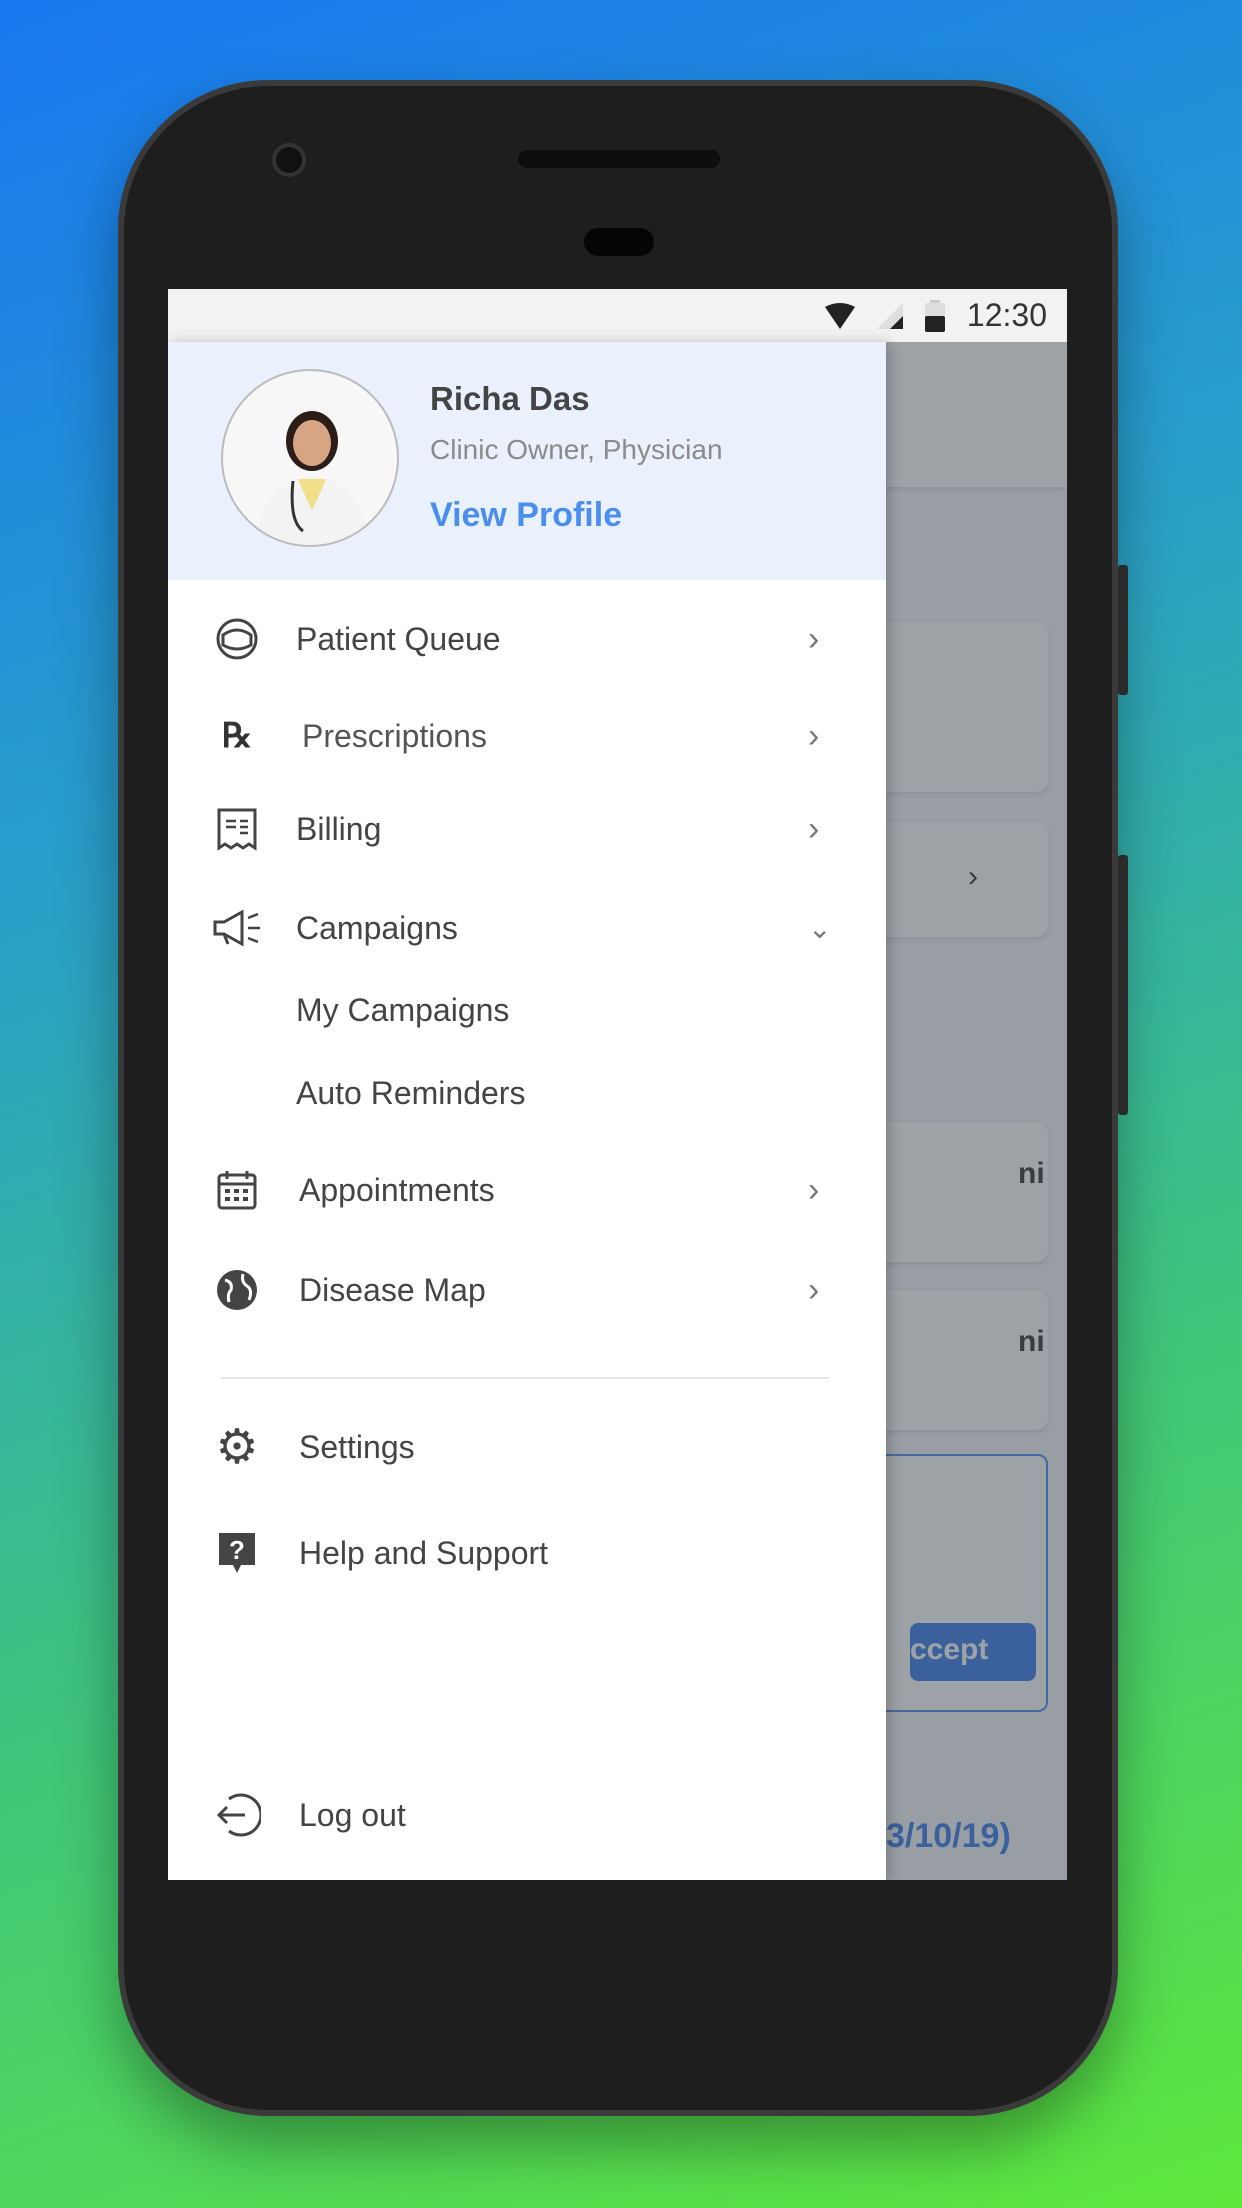  What do you see at coordinates (357, 1446) in the screenshot?
I see `menu-label: Settings` at bounding box center [357, 1446].